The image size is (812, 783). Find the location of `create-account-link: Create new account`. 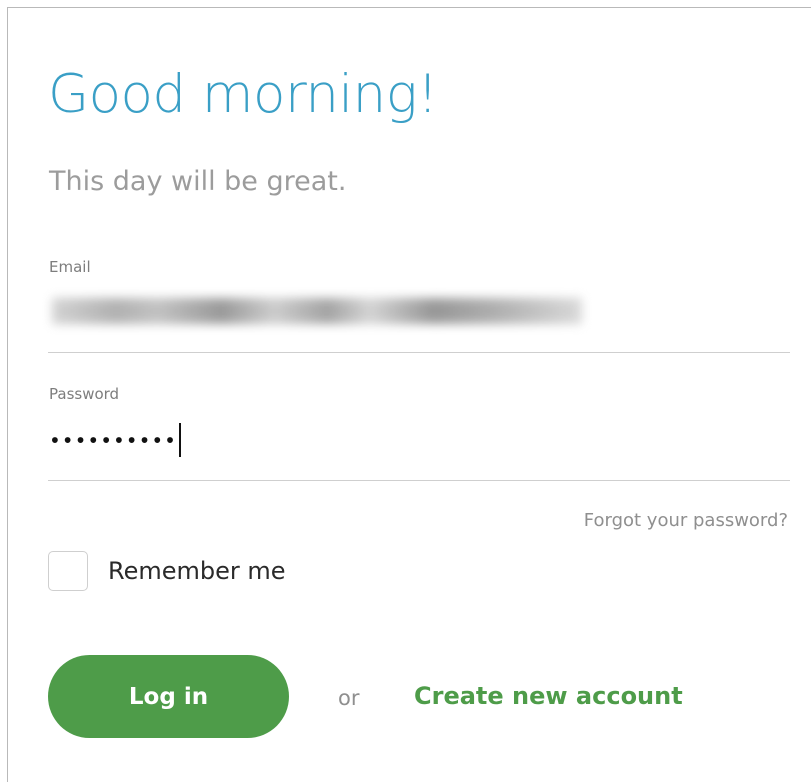

create-account-link: Create new account is located at coordinates (548, 696).